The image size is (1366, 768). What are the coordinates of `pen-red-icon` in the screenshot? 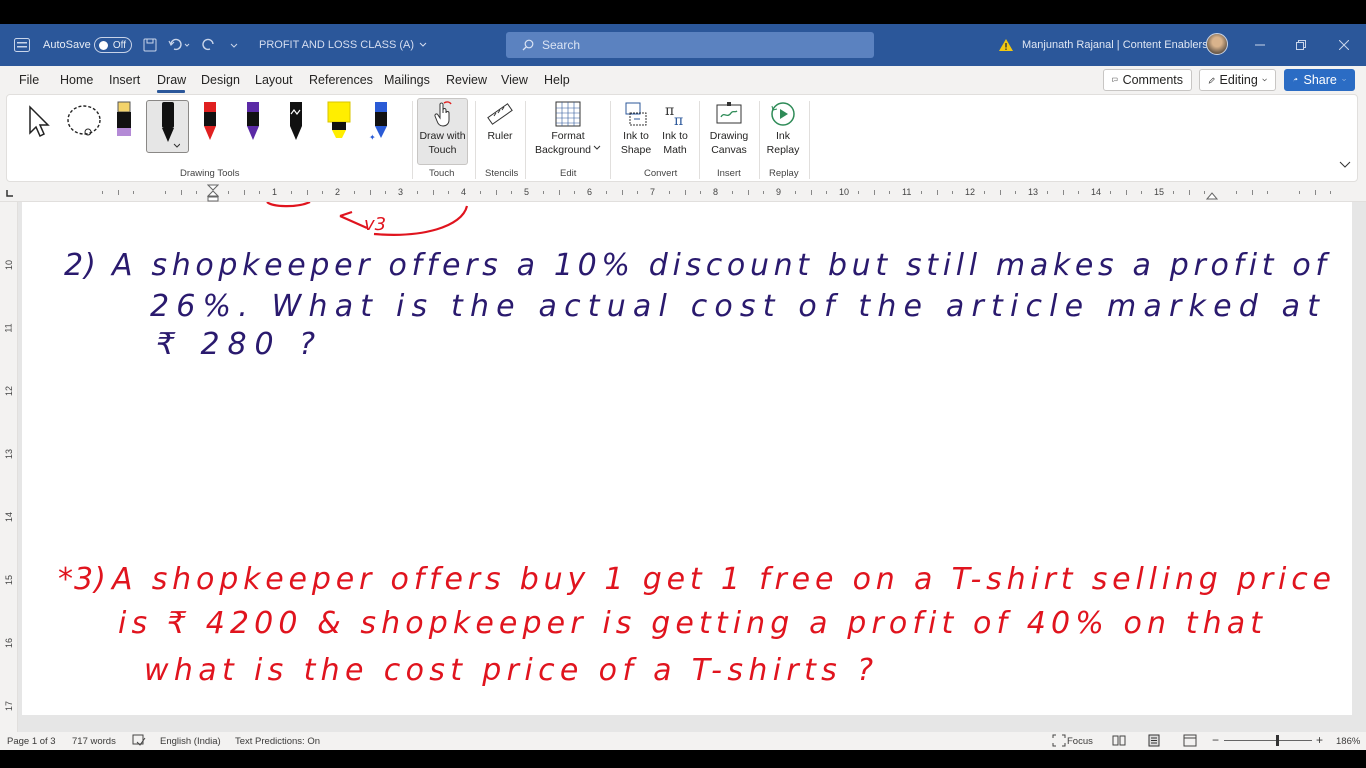 It's located at (210, 121).